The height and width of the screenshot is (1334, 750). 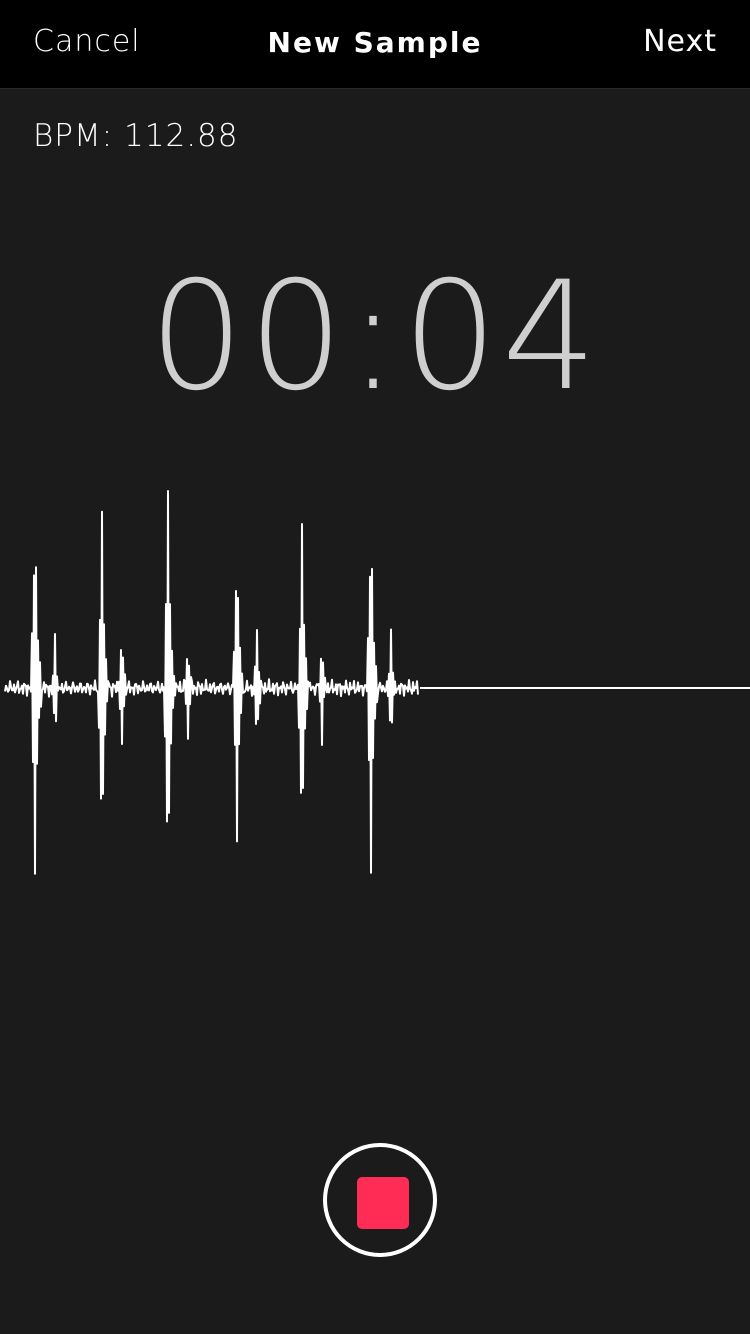 I want to click on page-title: New Sample, so click(x=375, y=42).